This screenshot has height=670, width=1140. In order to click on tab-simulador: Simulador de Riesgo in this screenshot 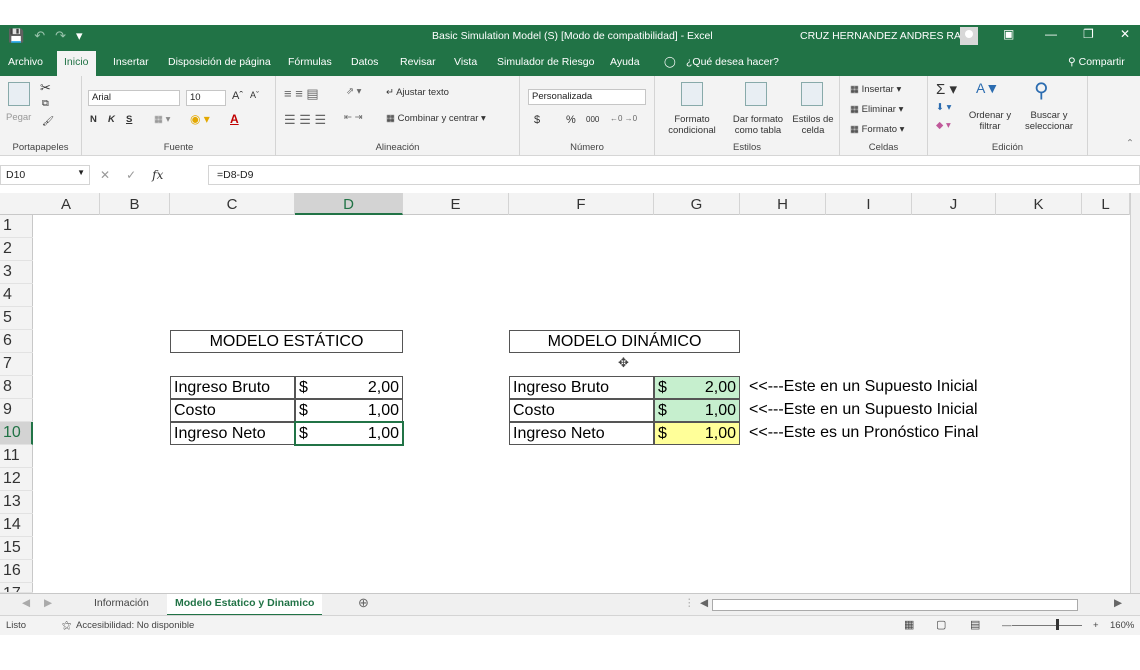, I will do `click(545, 62)`.